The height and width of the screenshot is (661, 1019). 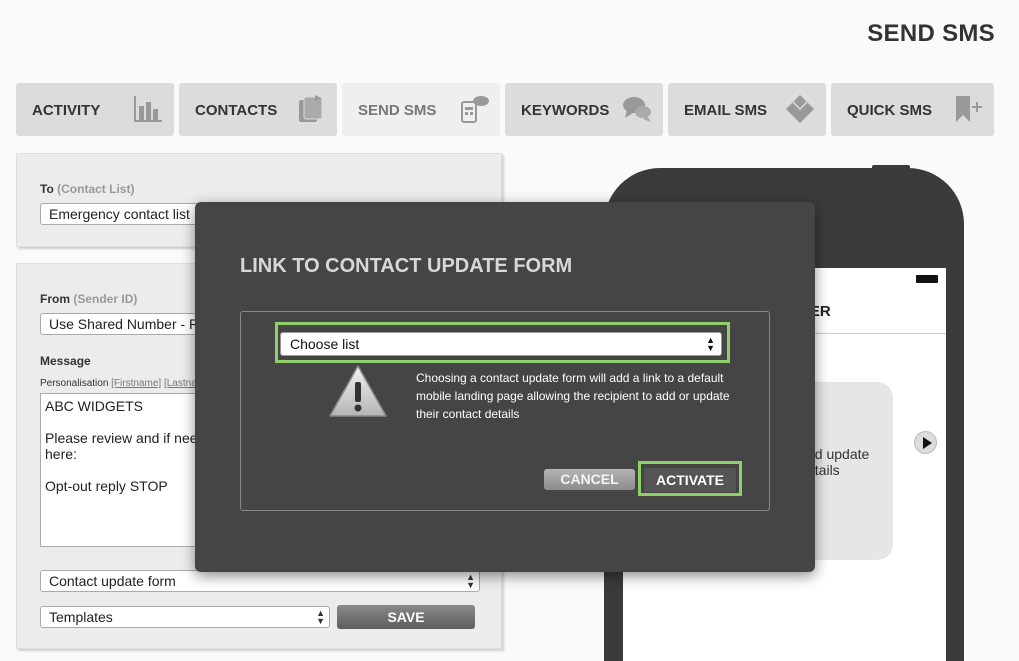 What do you see at coordinates (185, 617) in the screenshot?
I see `templates-select: Templates ▲ ▼` at bounding box center [185, 617].